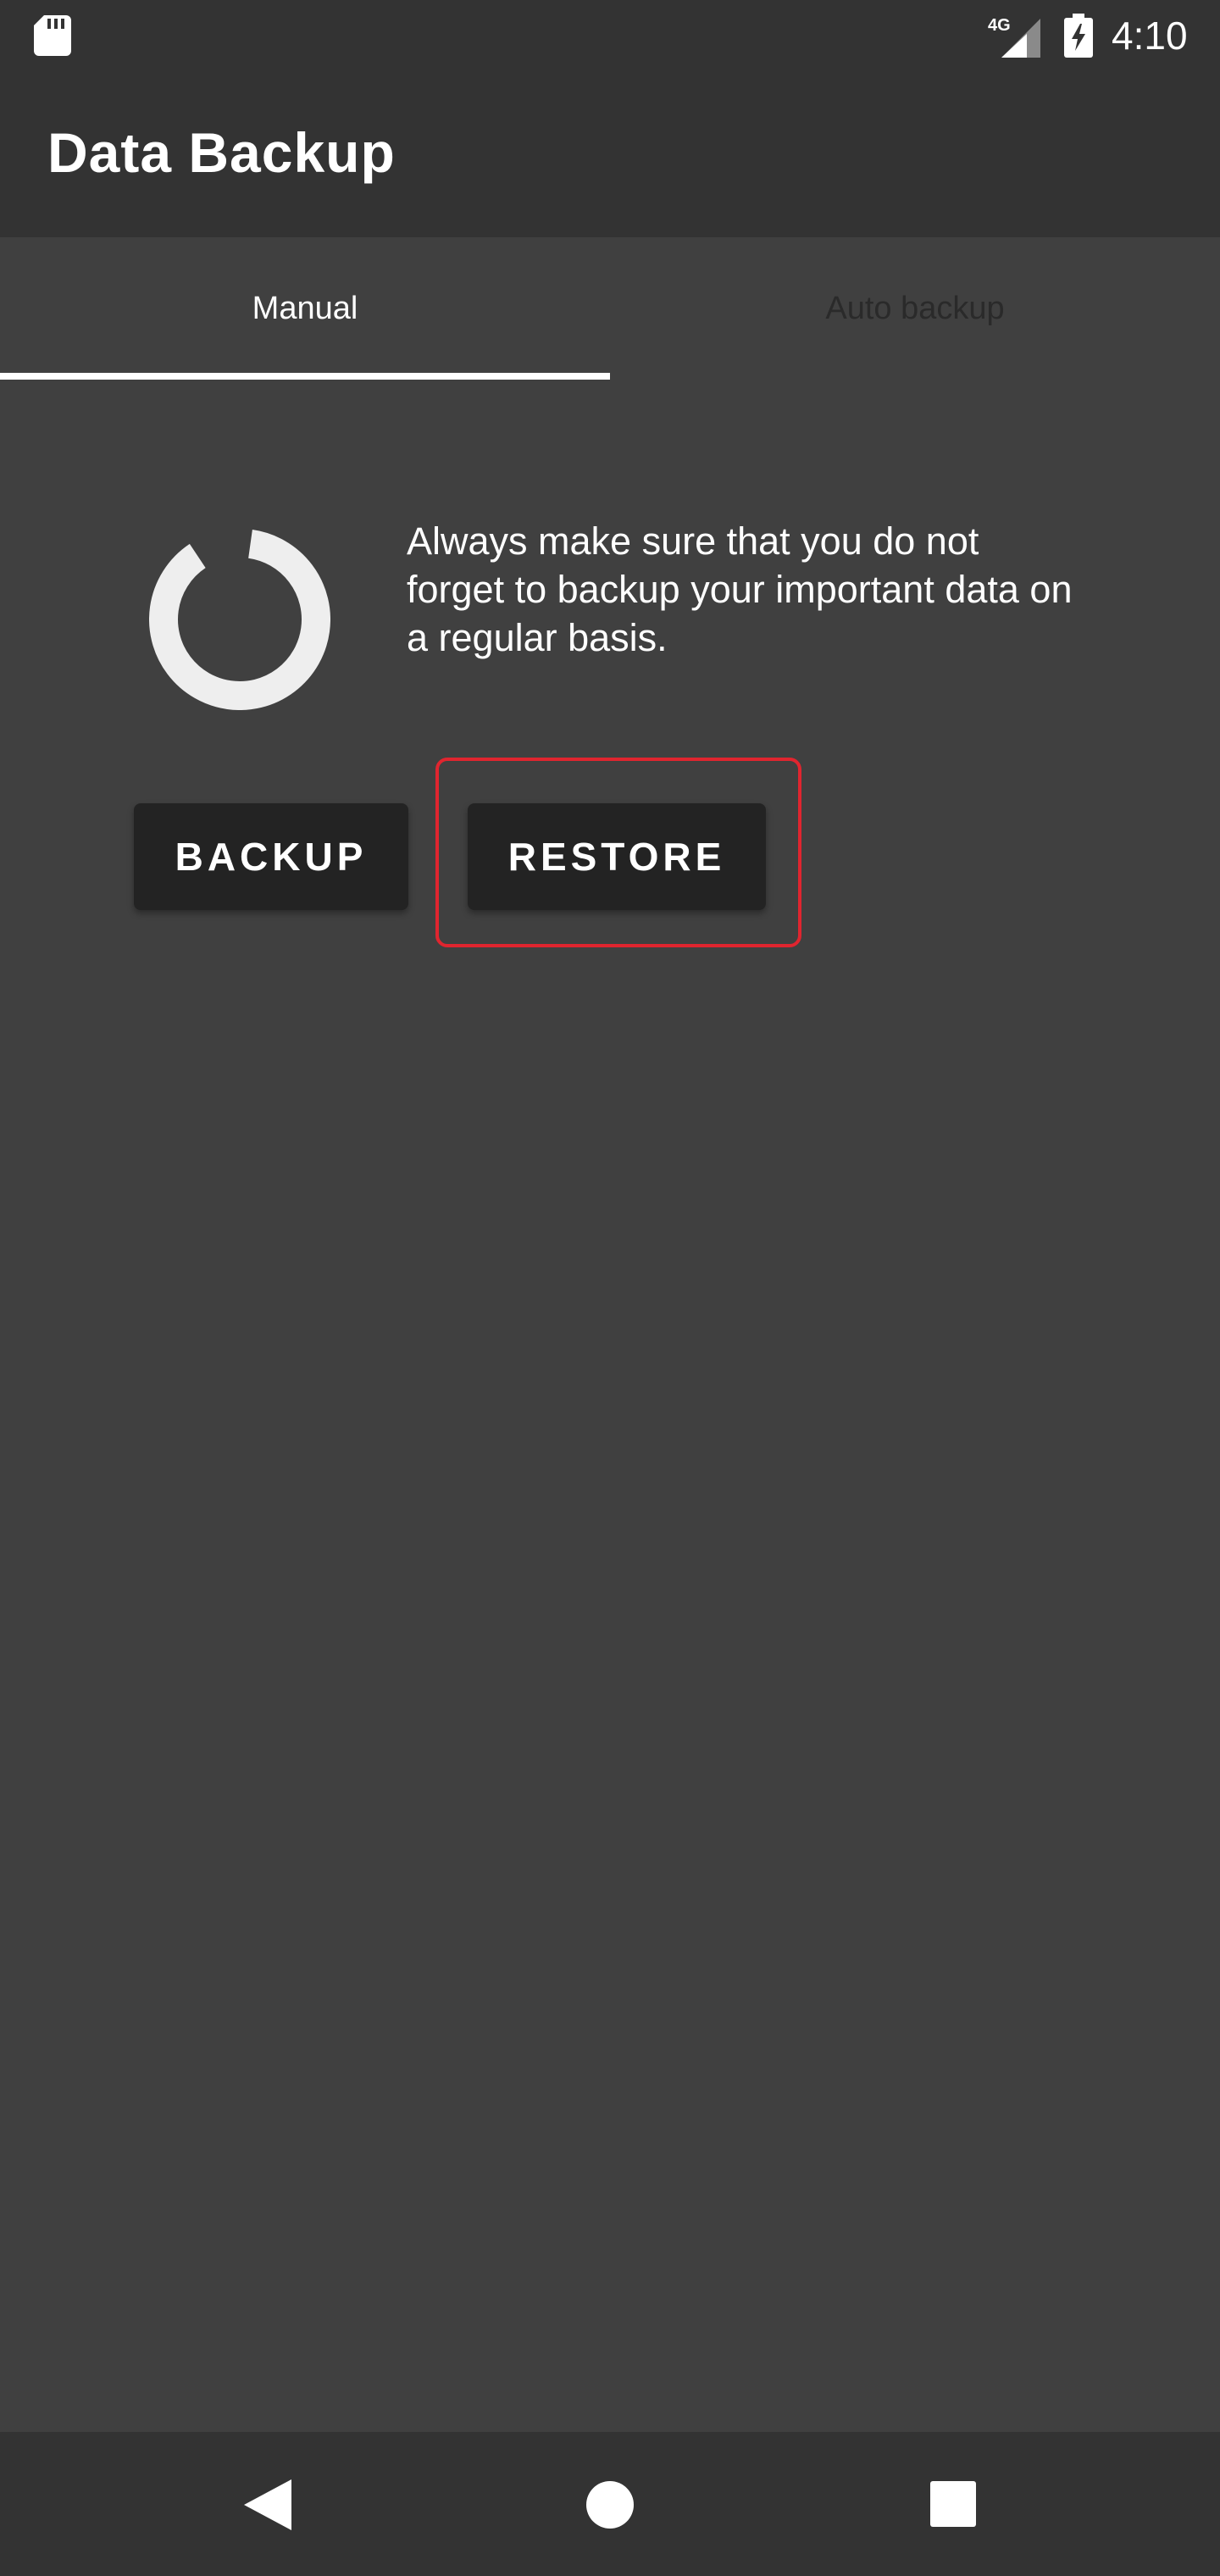 The image size is (1220, 2576). Describe the element at coordinates (953, 2504) in the screenshot. I see `recents-icon` at that location.